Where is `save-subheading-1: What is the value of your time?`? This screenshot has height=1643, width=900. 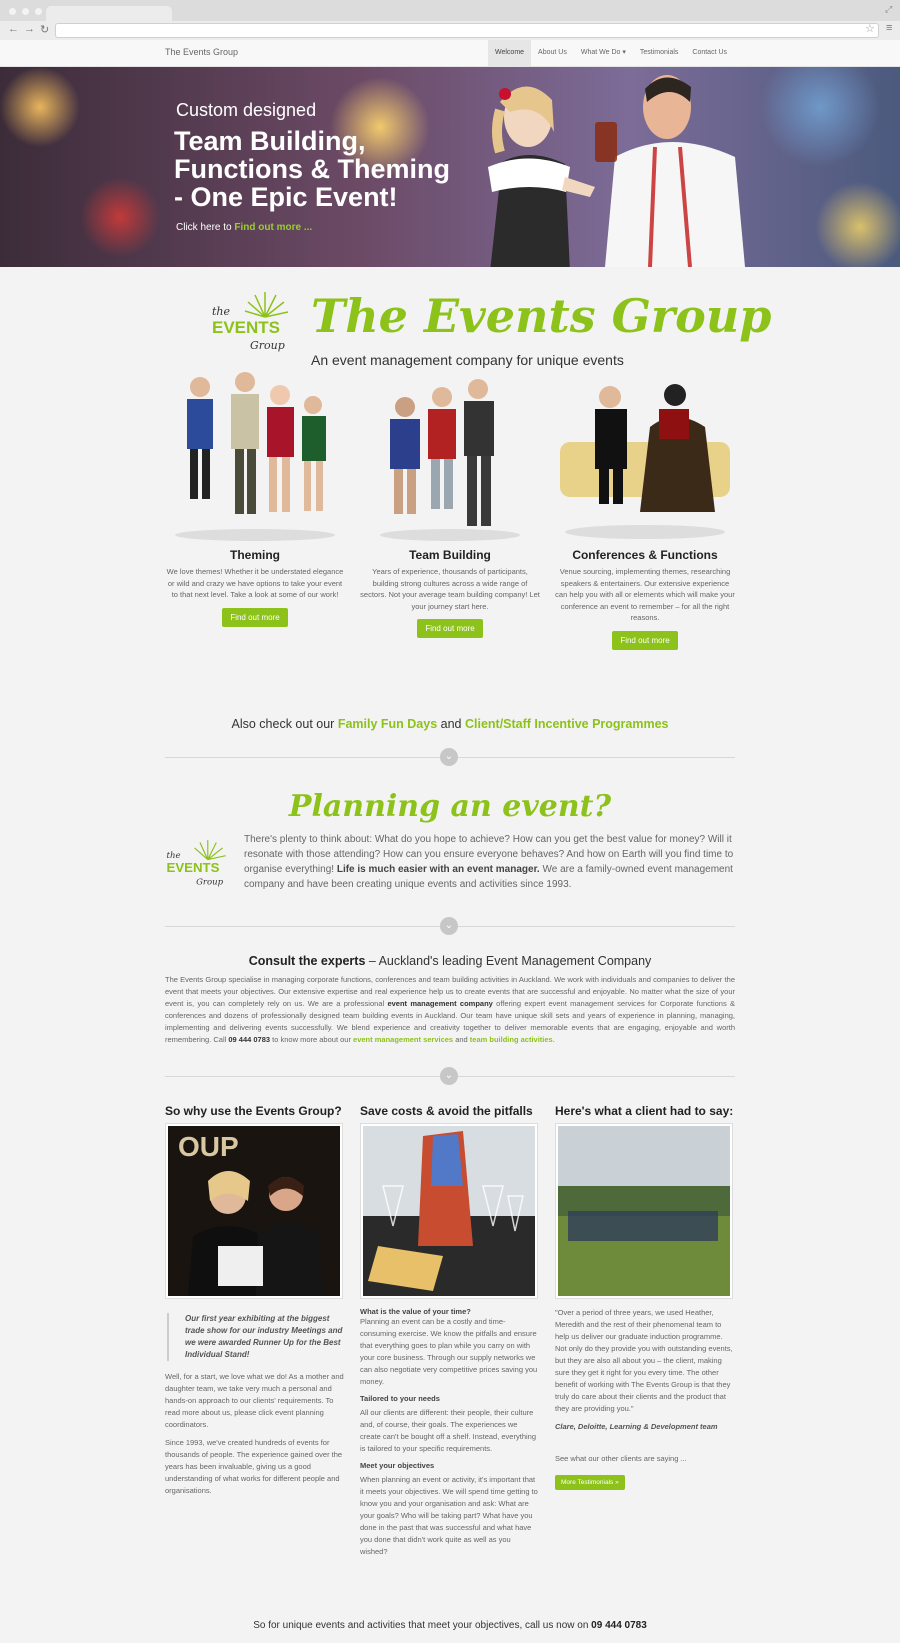 save-subheading-1: What is the value of your time? is located at coordinates (415, 1311).